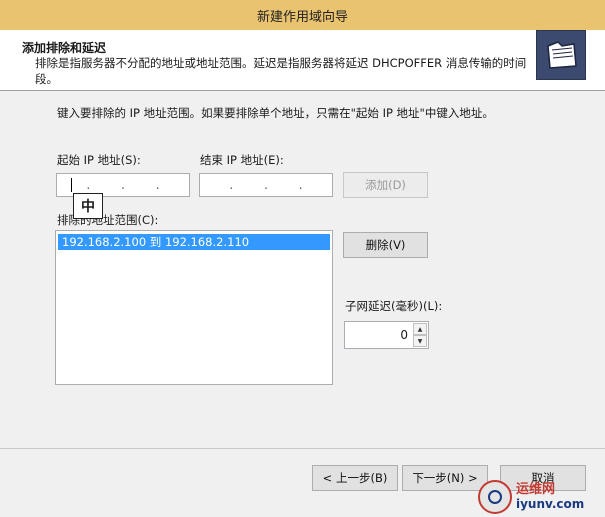 The image size is (605, 517). Describe the element at coordinates (561, 55) in the screenshot. I see `wizard-folder-icon` at that location.